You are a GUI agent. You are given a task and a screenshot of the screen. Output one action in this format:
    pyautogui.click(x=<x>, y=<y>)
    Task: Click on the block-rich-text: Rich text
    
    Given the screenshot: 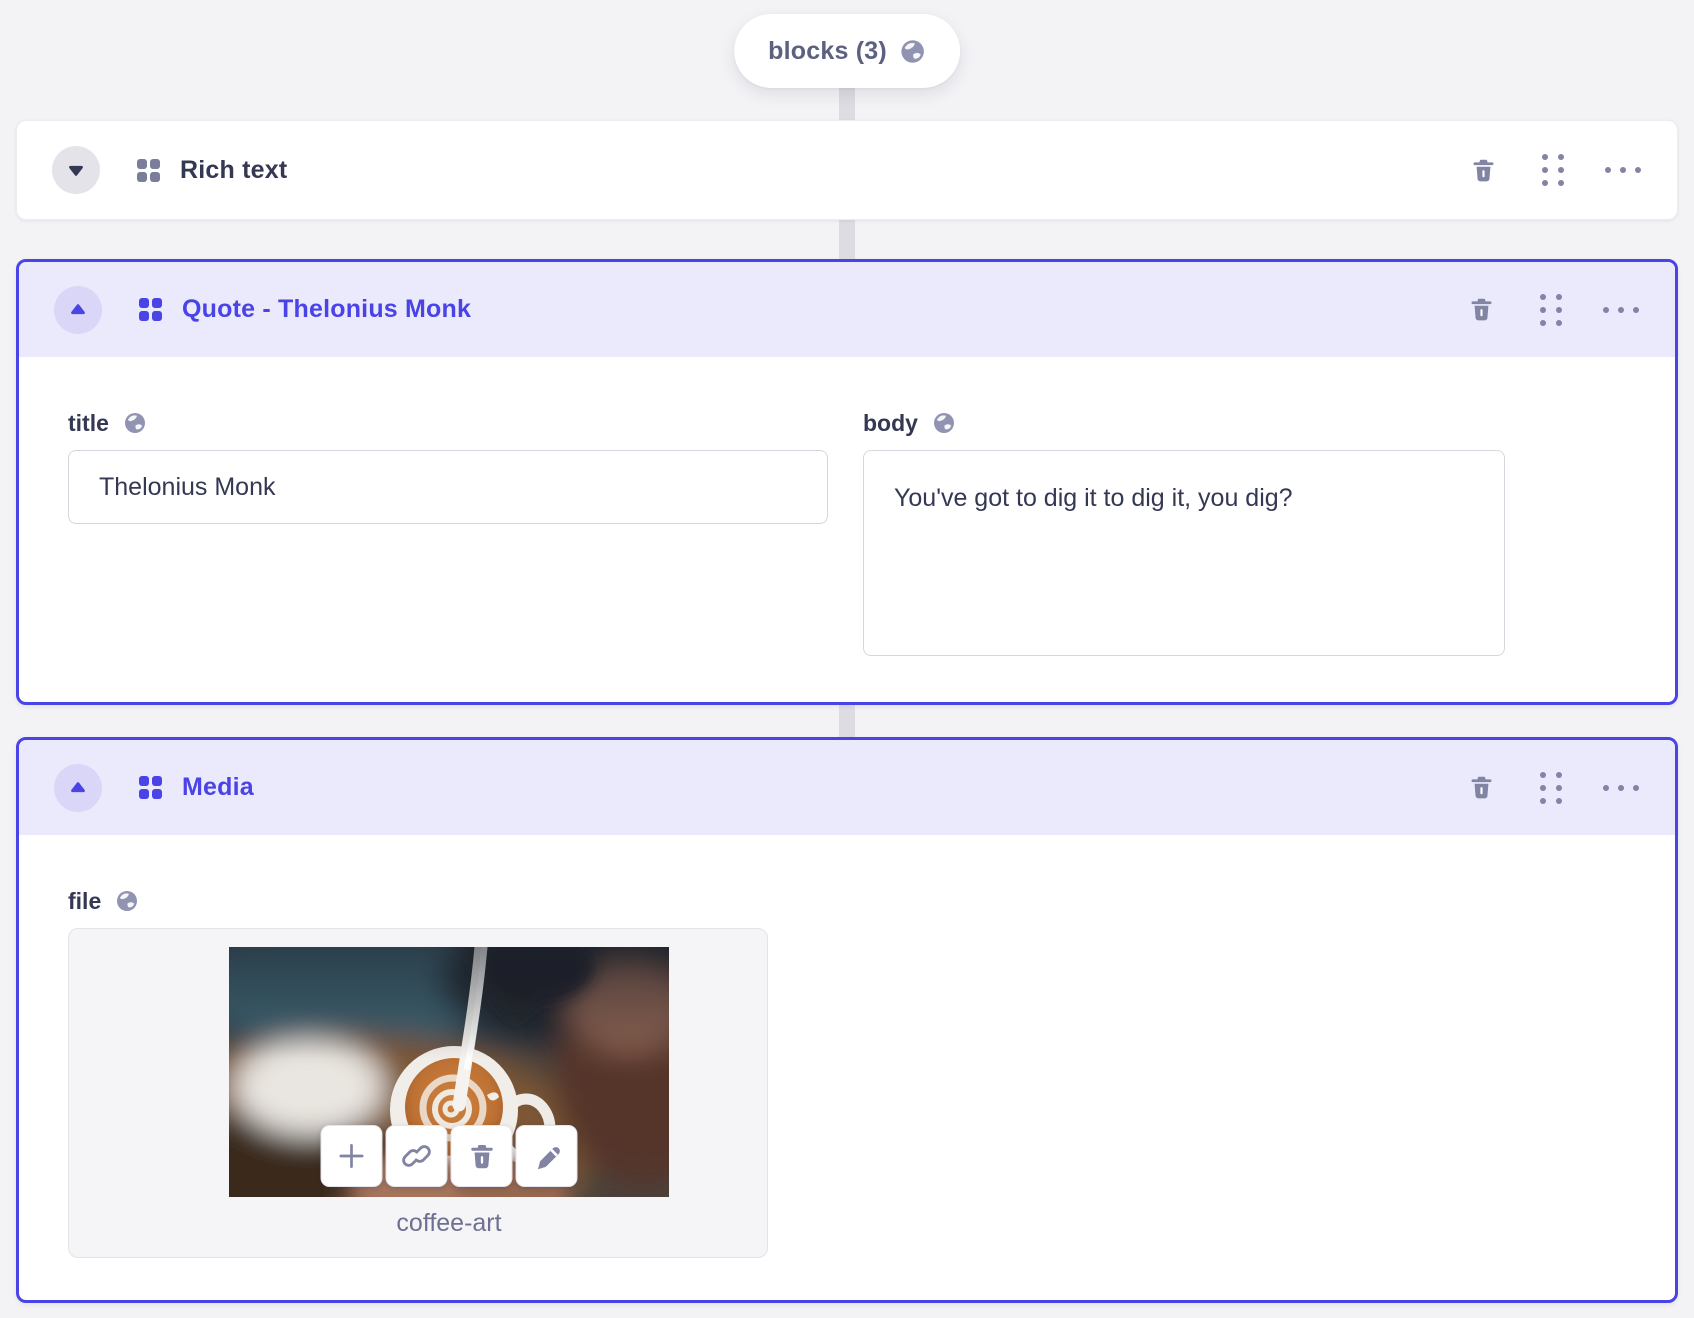 What is the action you would take?
    pyautogui.click(x=847, y=170)
    